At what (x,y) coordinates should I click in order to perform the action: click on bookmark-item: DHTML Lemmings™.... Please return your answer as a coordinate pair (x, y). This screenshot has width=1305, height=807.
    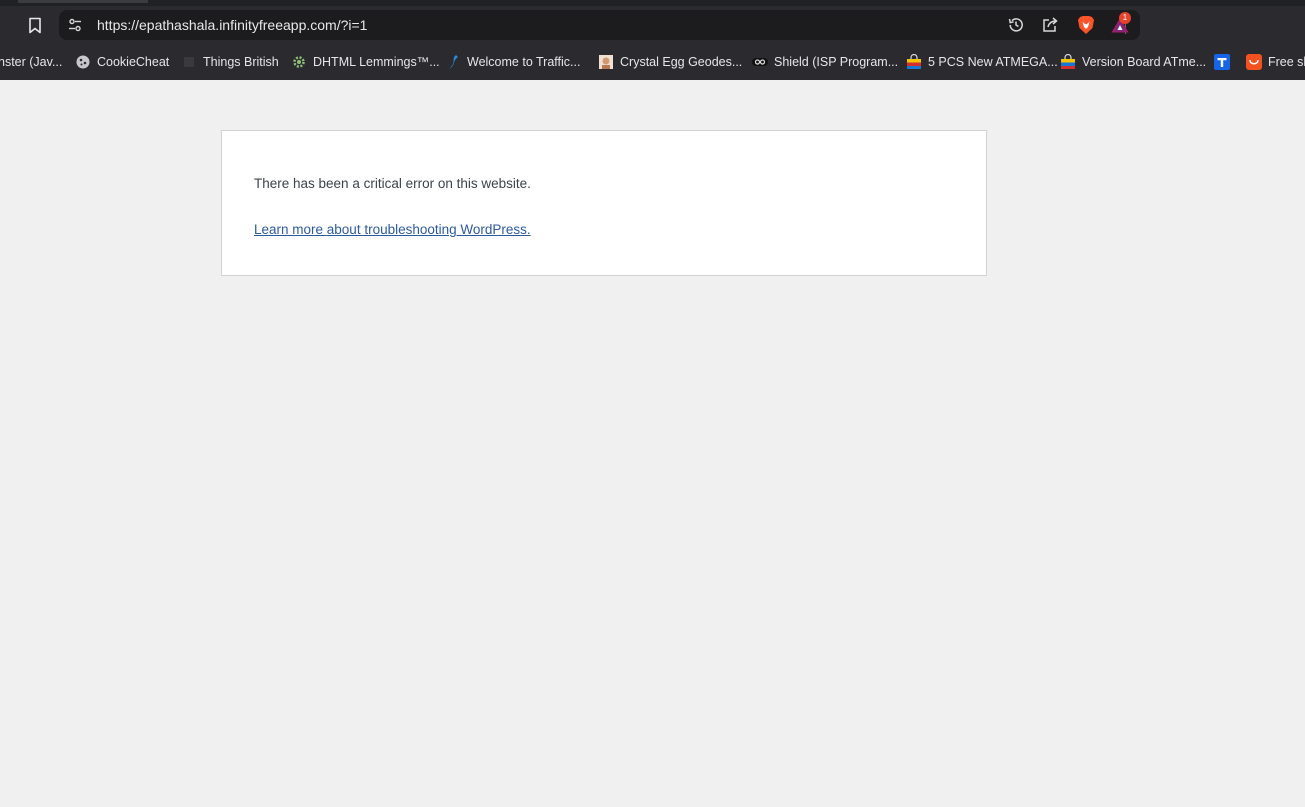
    Looking at the image, I should click on (365, 62).